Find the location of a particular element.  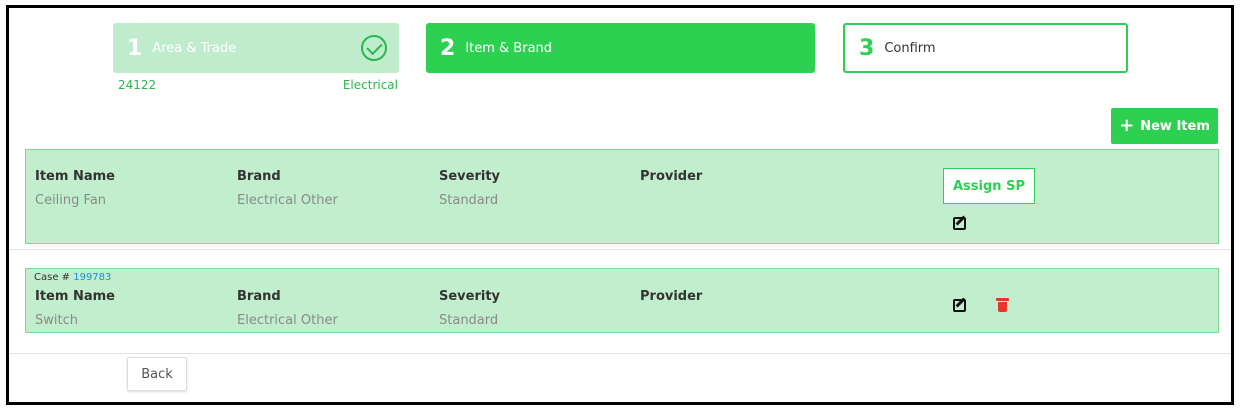

case-label: Case # is located at coordinates (54, 277).